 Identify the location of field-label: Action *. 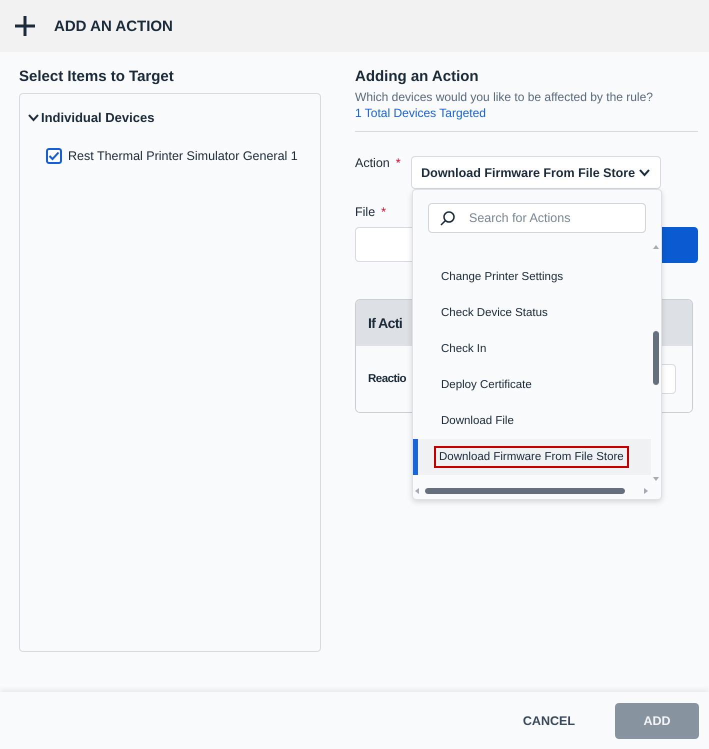
(378, 163).